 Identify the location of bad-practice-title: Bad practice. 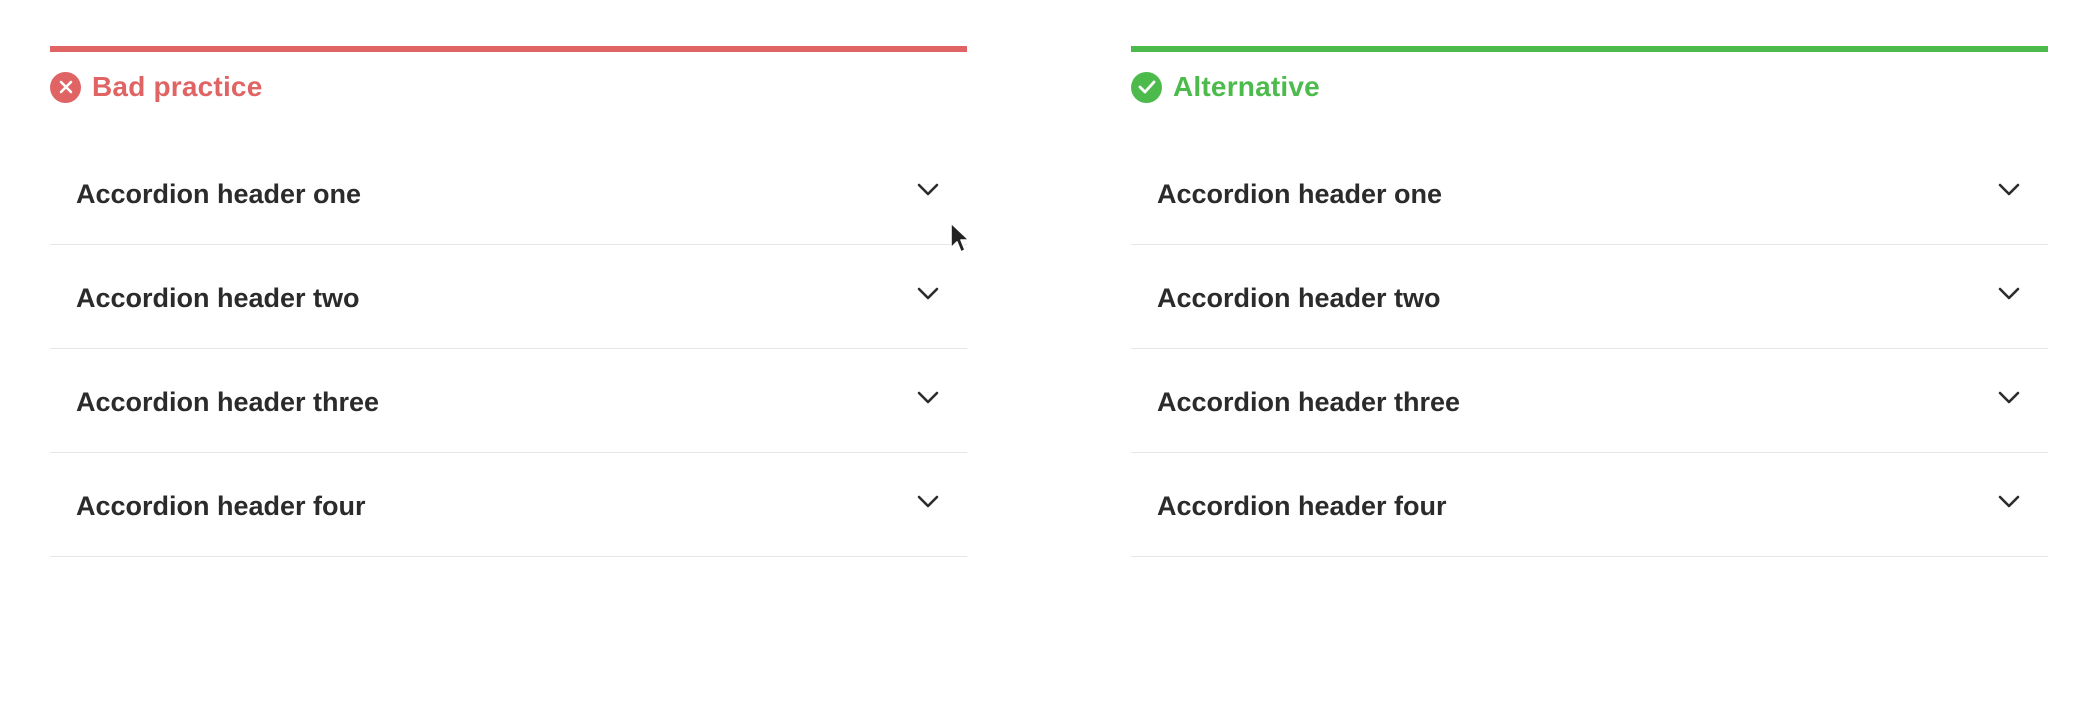
(177, 86).